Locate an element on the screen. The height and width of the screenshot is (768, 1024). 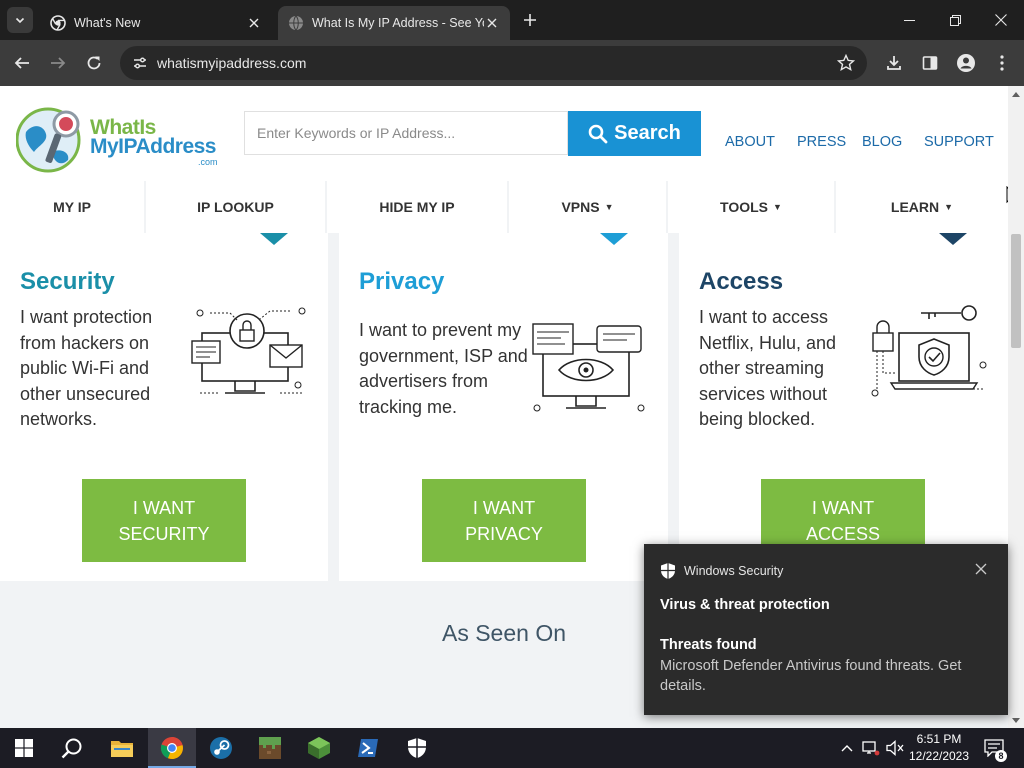
start-button is located at coordinates (24, 748).